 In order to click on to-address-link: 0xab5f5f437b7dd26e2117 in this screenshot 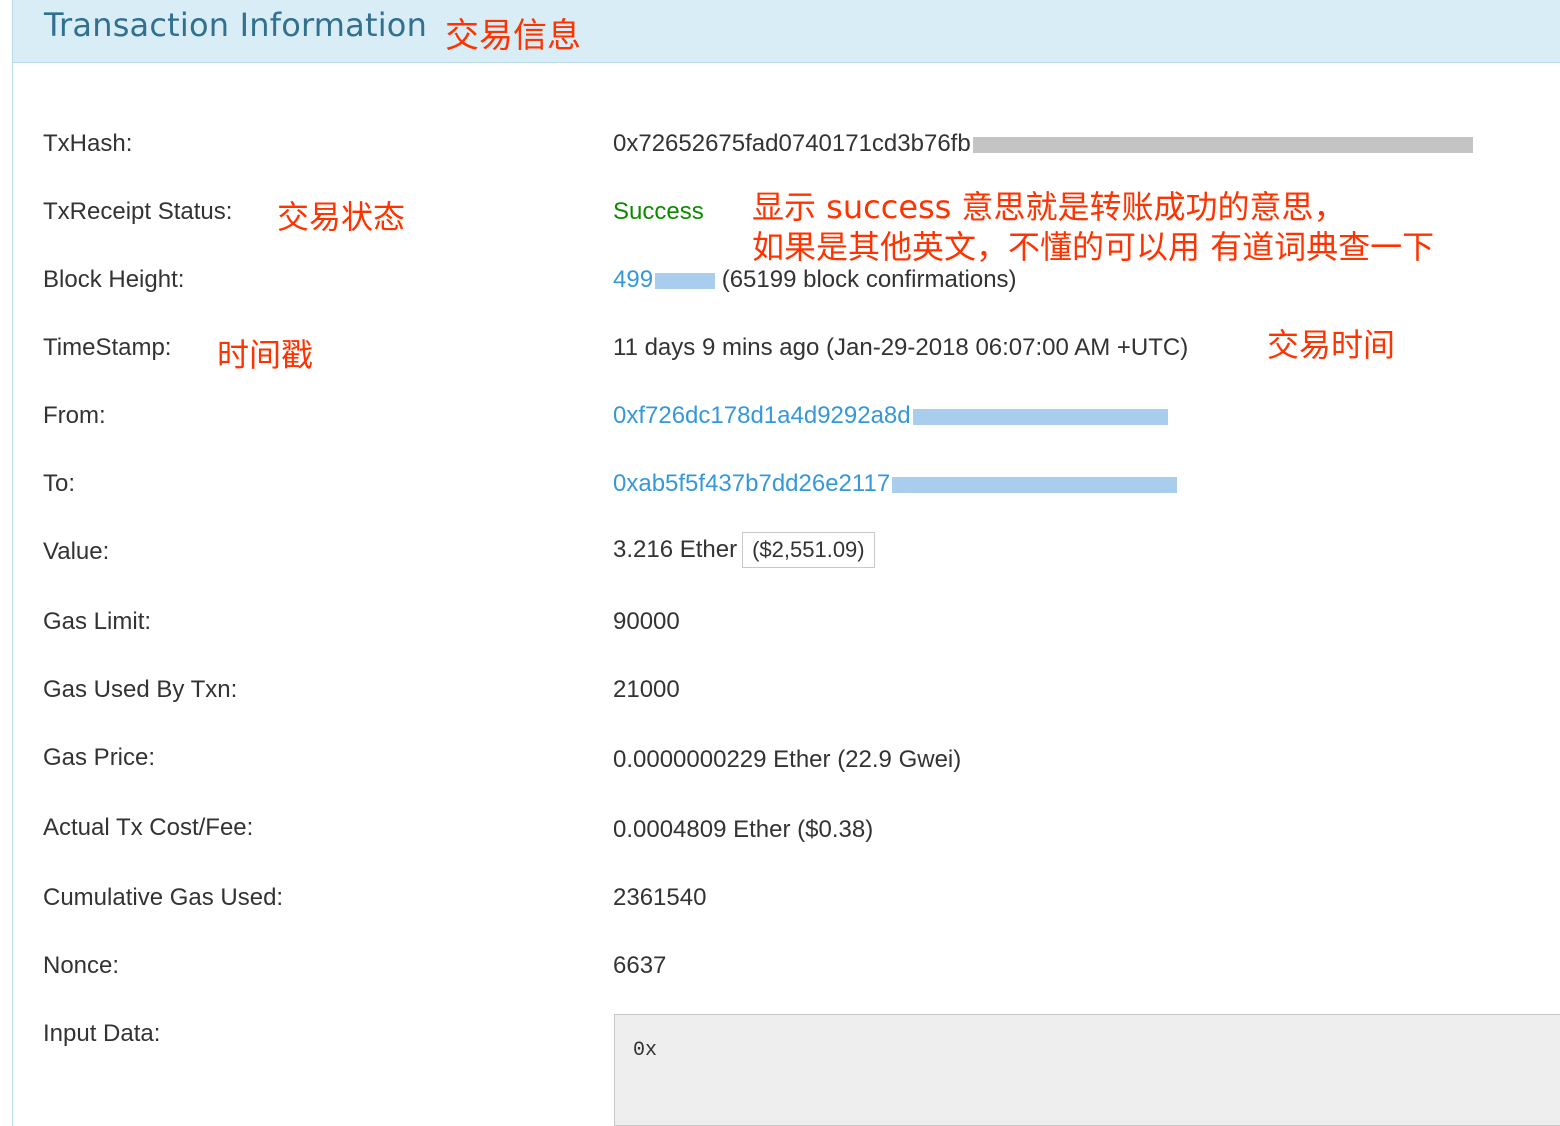, I will do `click(751, 483)`.